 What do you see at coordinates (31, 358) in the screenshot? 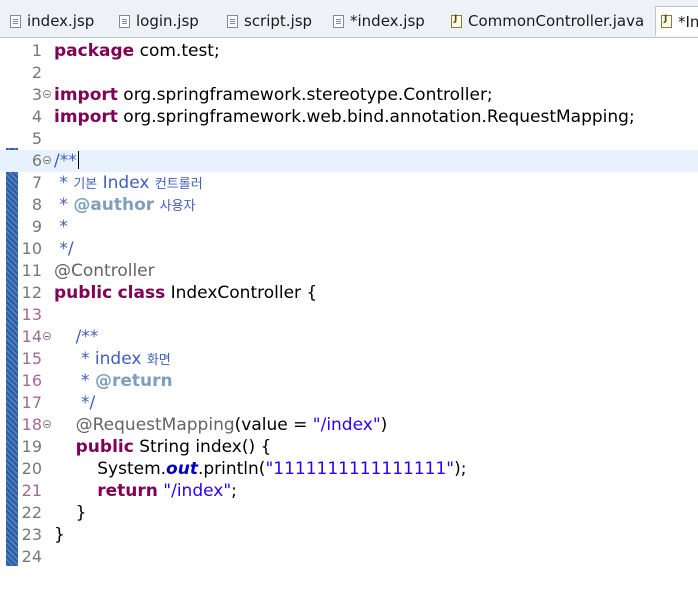
I see `line-number: 15` at bounding box center [31, 358].